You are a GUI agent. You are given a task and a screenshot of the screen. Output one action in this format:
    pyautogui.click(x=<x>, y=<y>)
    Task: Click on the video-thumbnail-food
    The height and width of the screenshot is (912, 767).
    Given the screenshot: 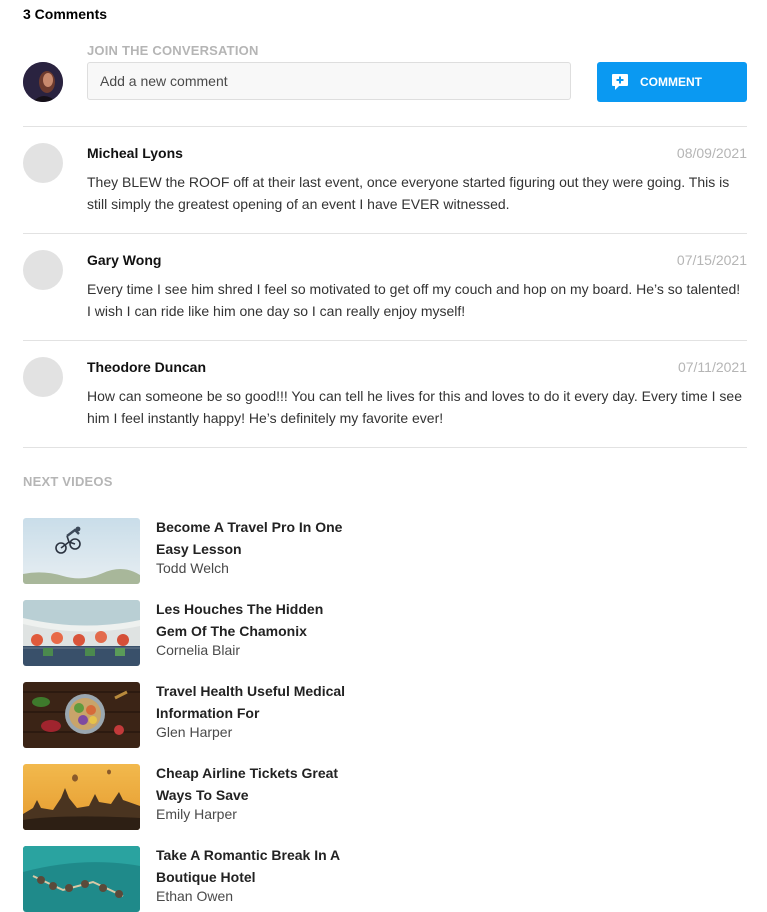 What is the action you would take?
    pyautogui.click(x=81, y=715)
    